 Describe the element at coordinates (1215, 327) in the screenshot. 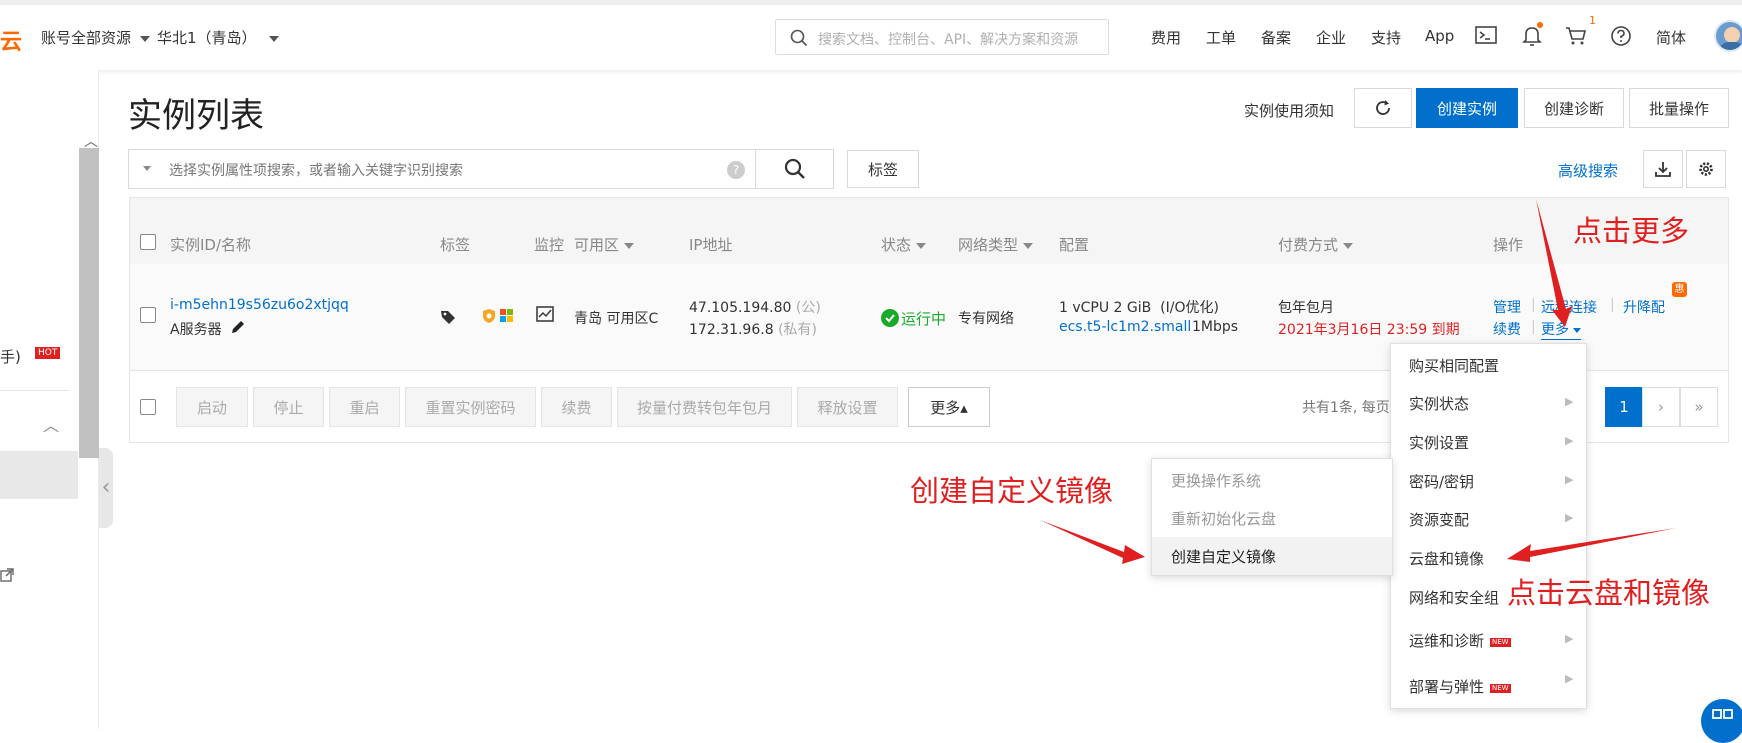

I see `bandwidth-value: 1Mbps` at that location.